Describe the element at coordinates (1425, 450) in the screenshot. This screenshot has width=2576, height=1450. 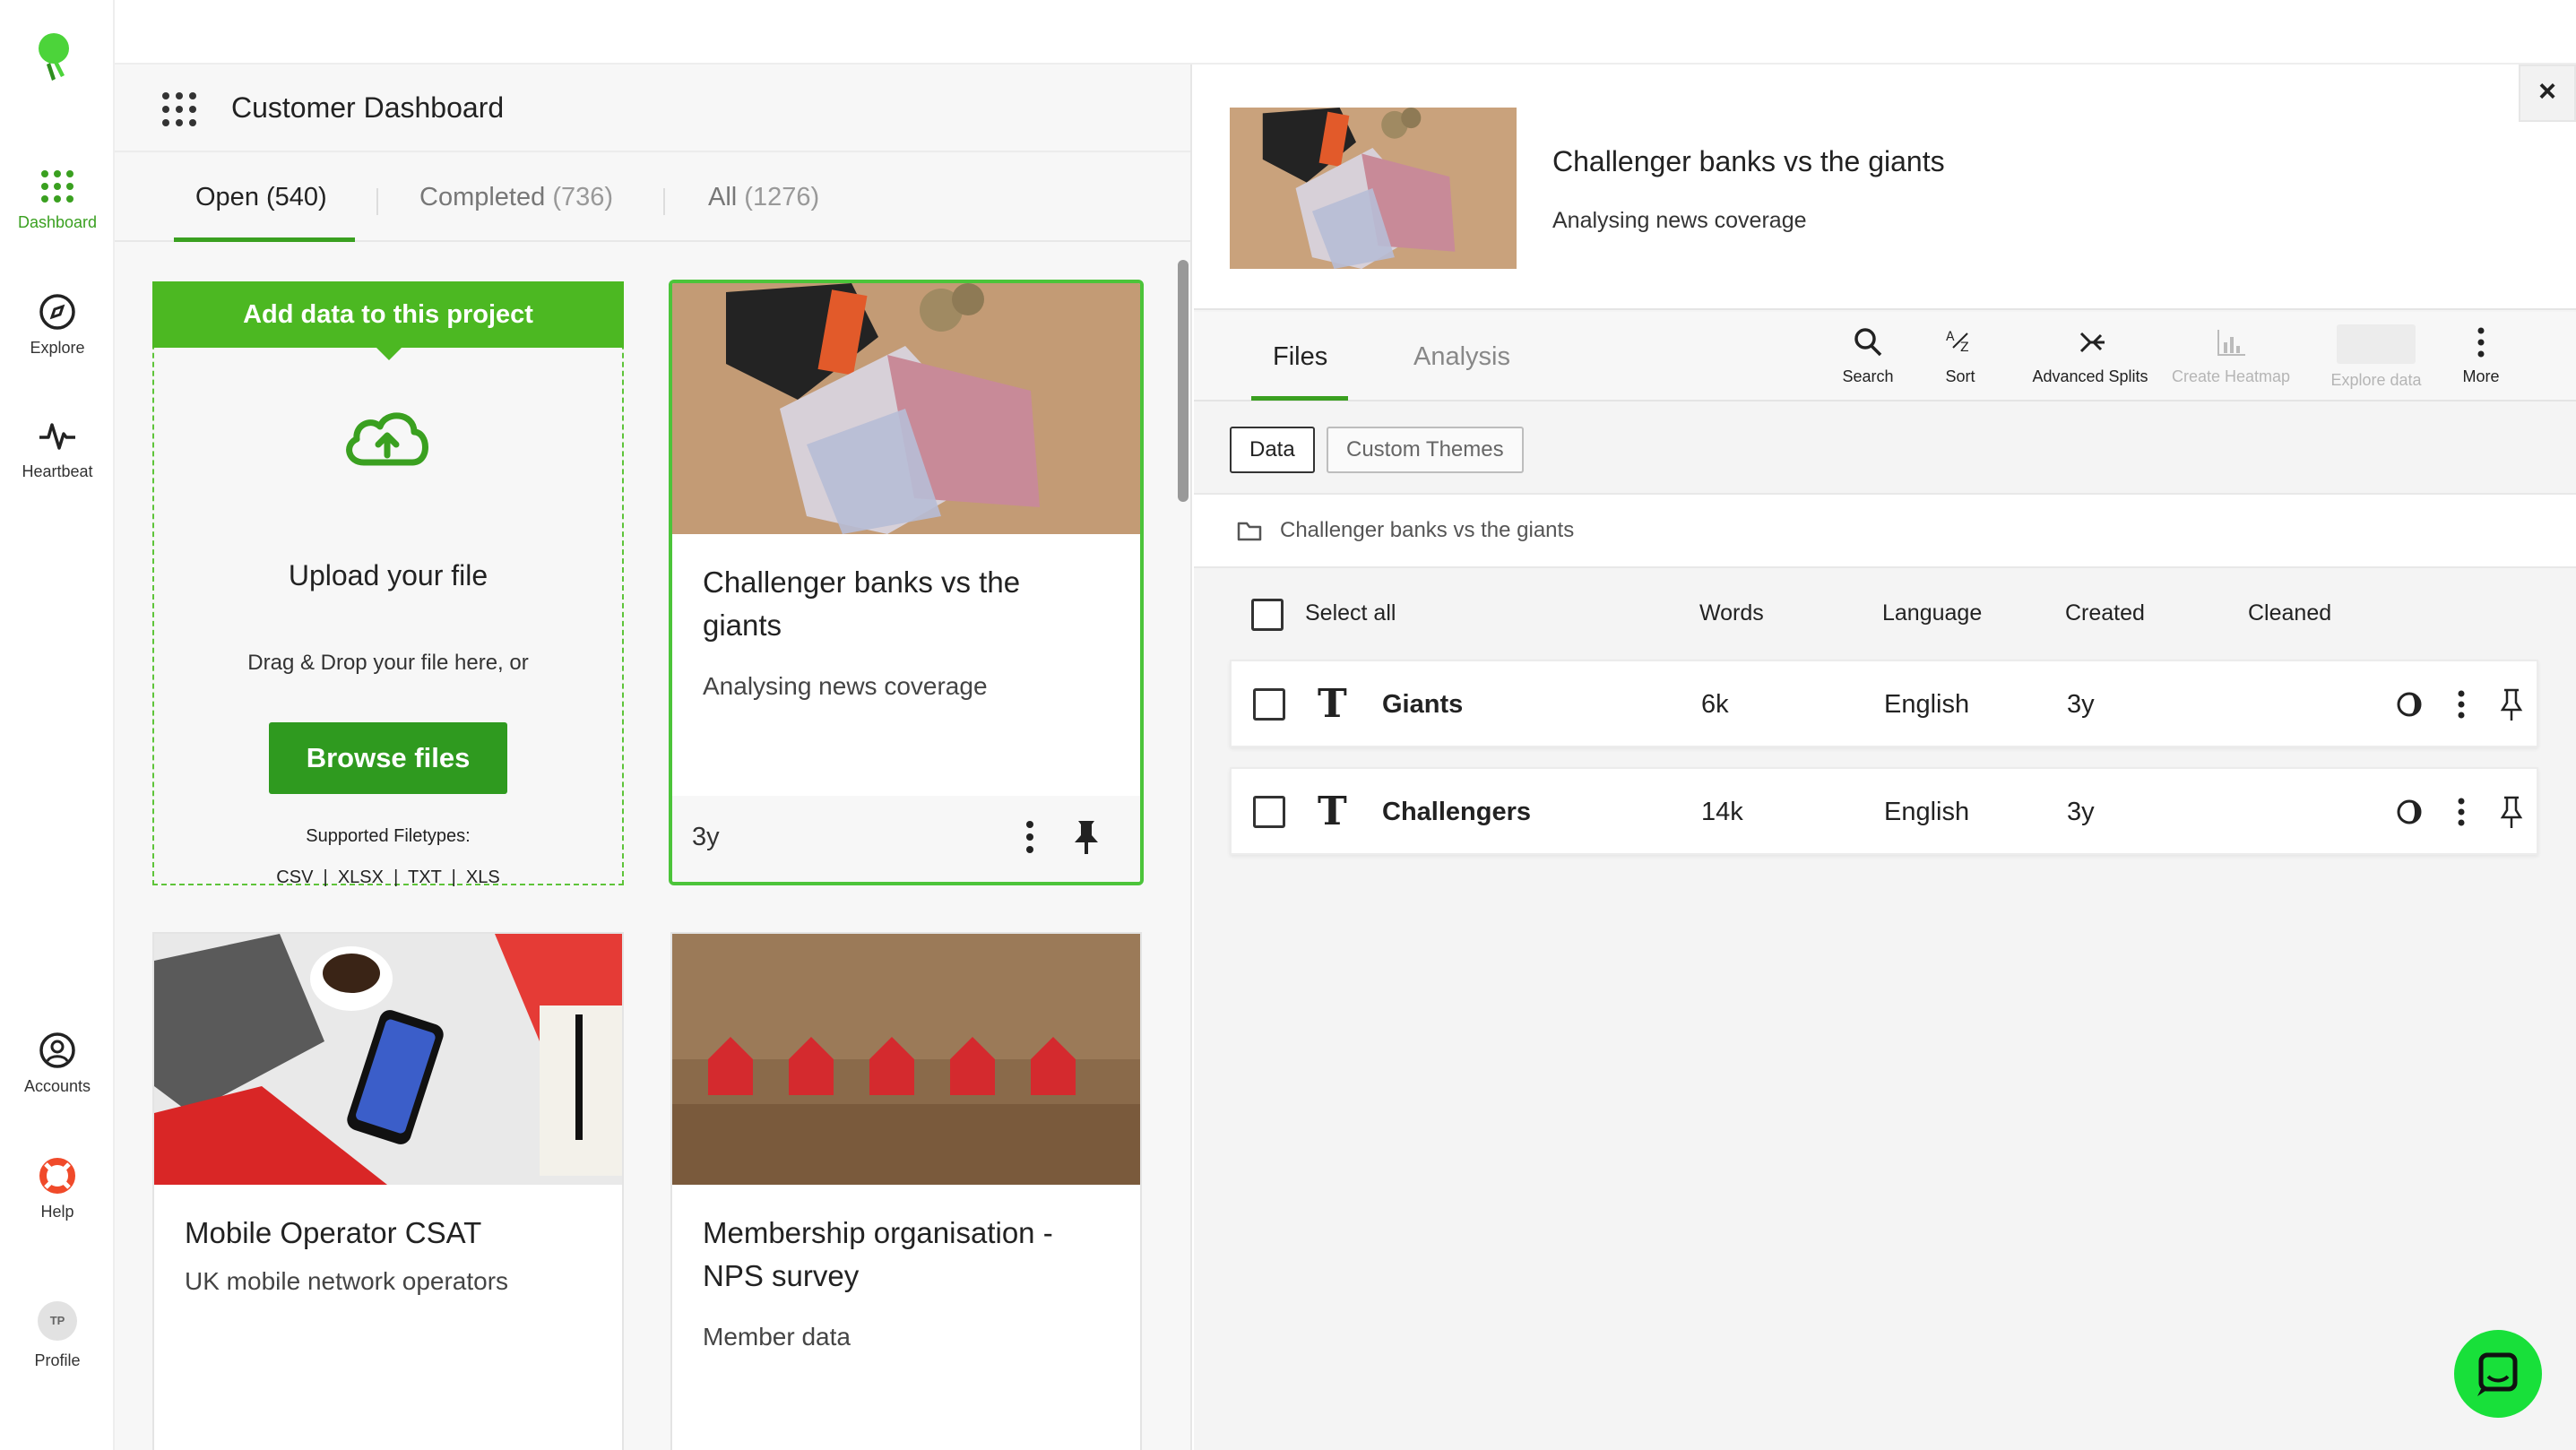
I see `segment-custom-themes: Custom Themes` at that location.